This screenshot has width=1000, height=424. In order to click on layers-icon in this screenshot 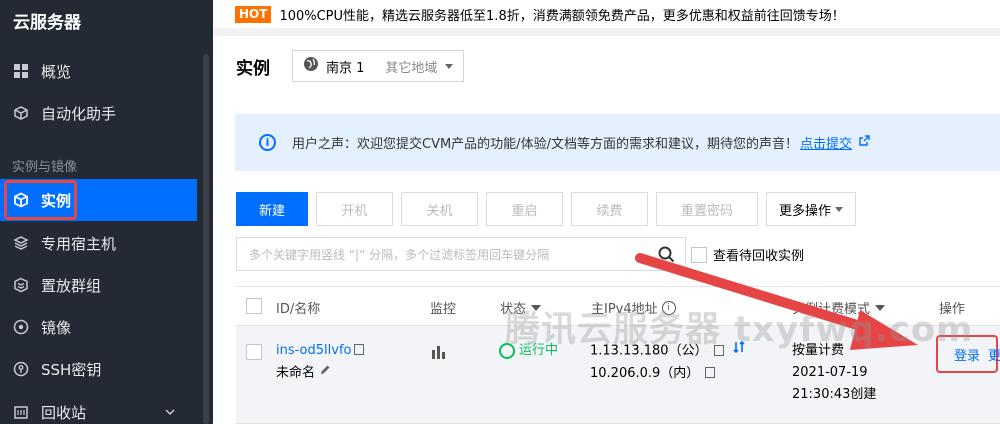, I will do `click(21, 243)`.